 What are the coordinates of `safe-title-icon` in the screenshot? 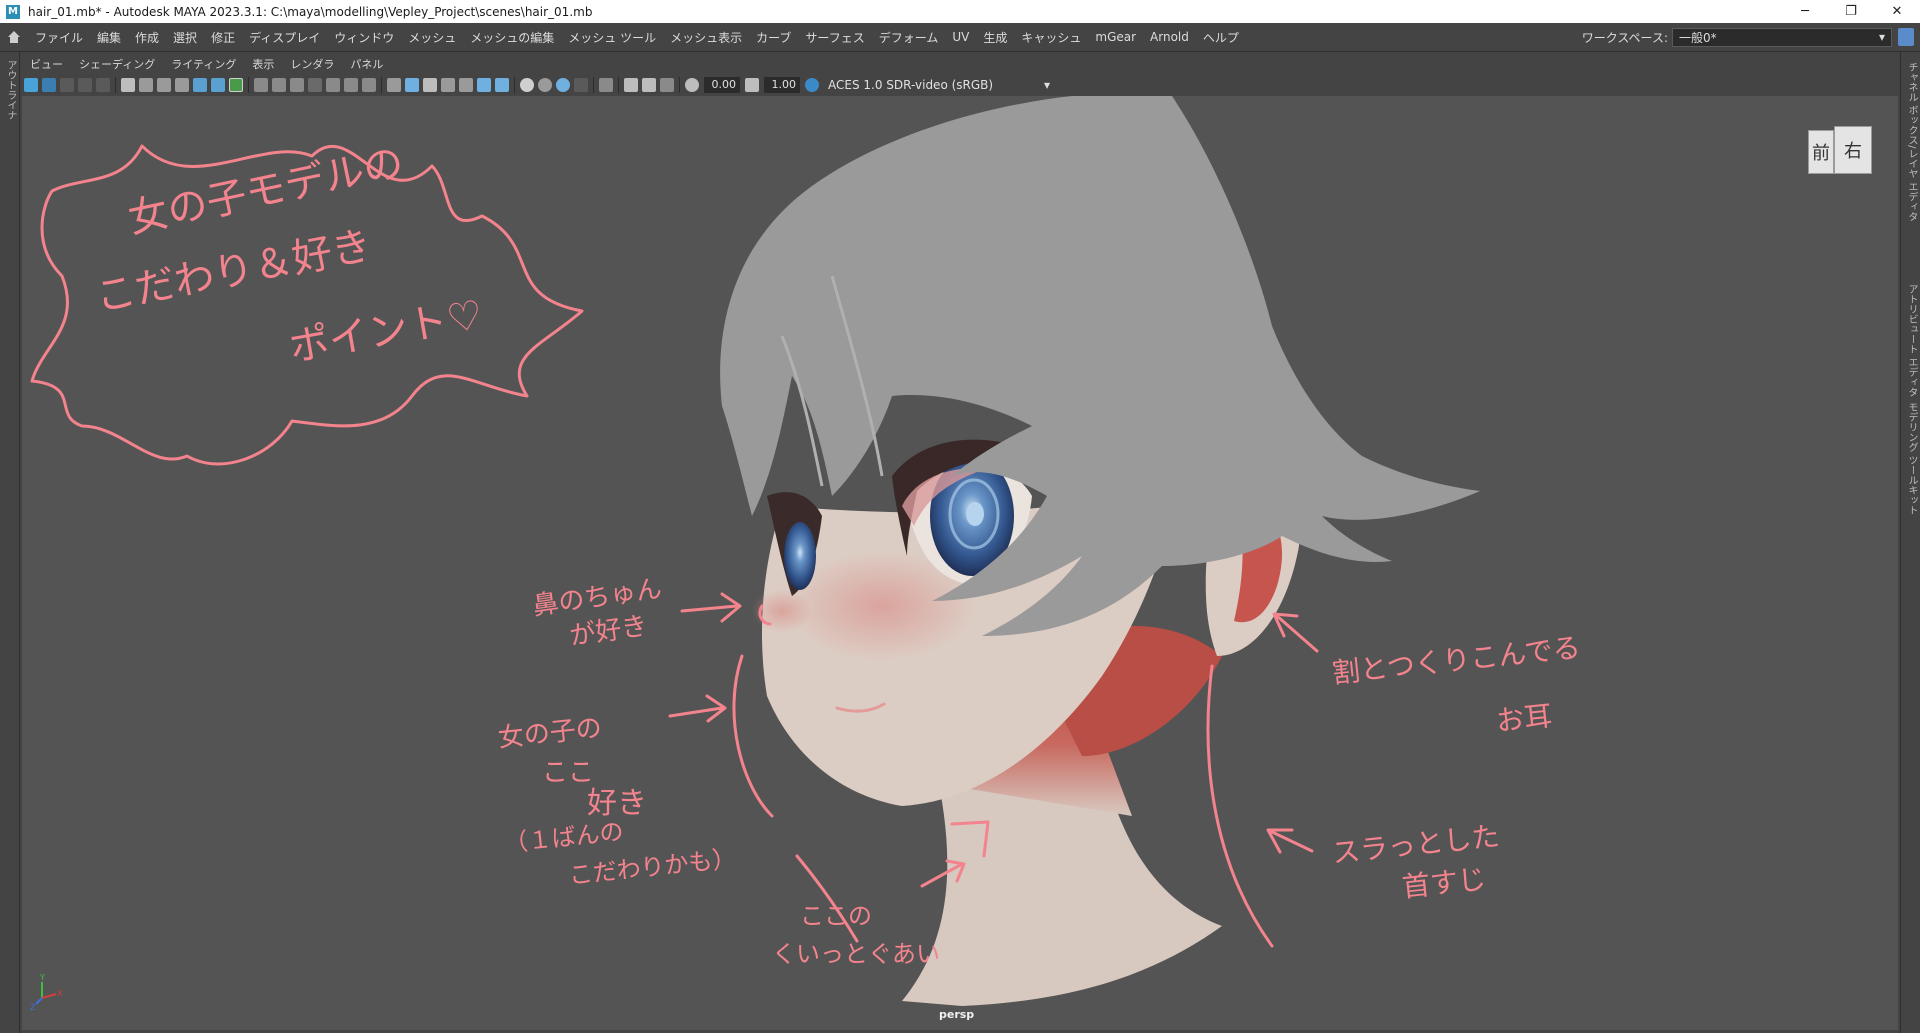 It's located at (369, 85).